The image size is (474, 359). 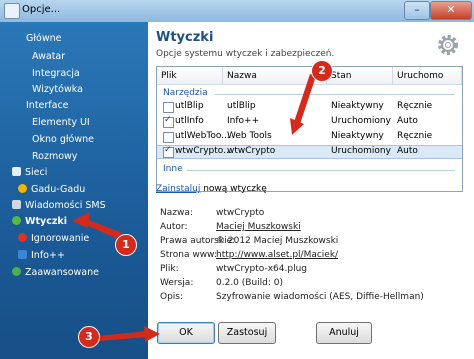 I want to click on annotation-badge-3: 3, so click(x=89, y=337).